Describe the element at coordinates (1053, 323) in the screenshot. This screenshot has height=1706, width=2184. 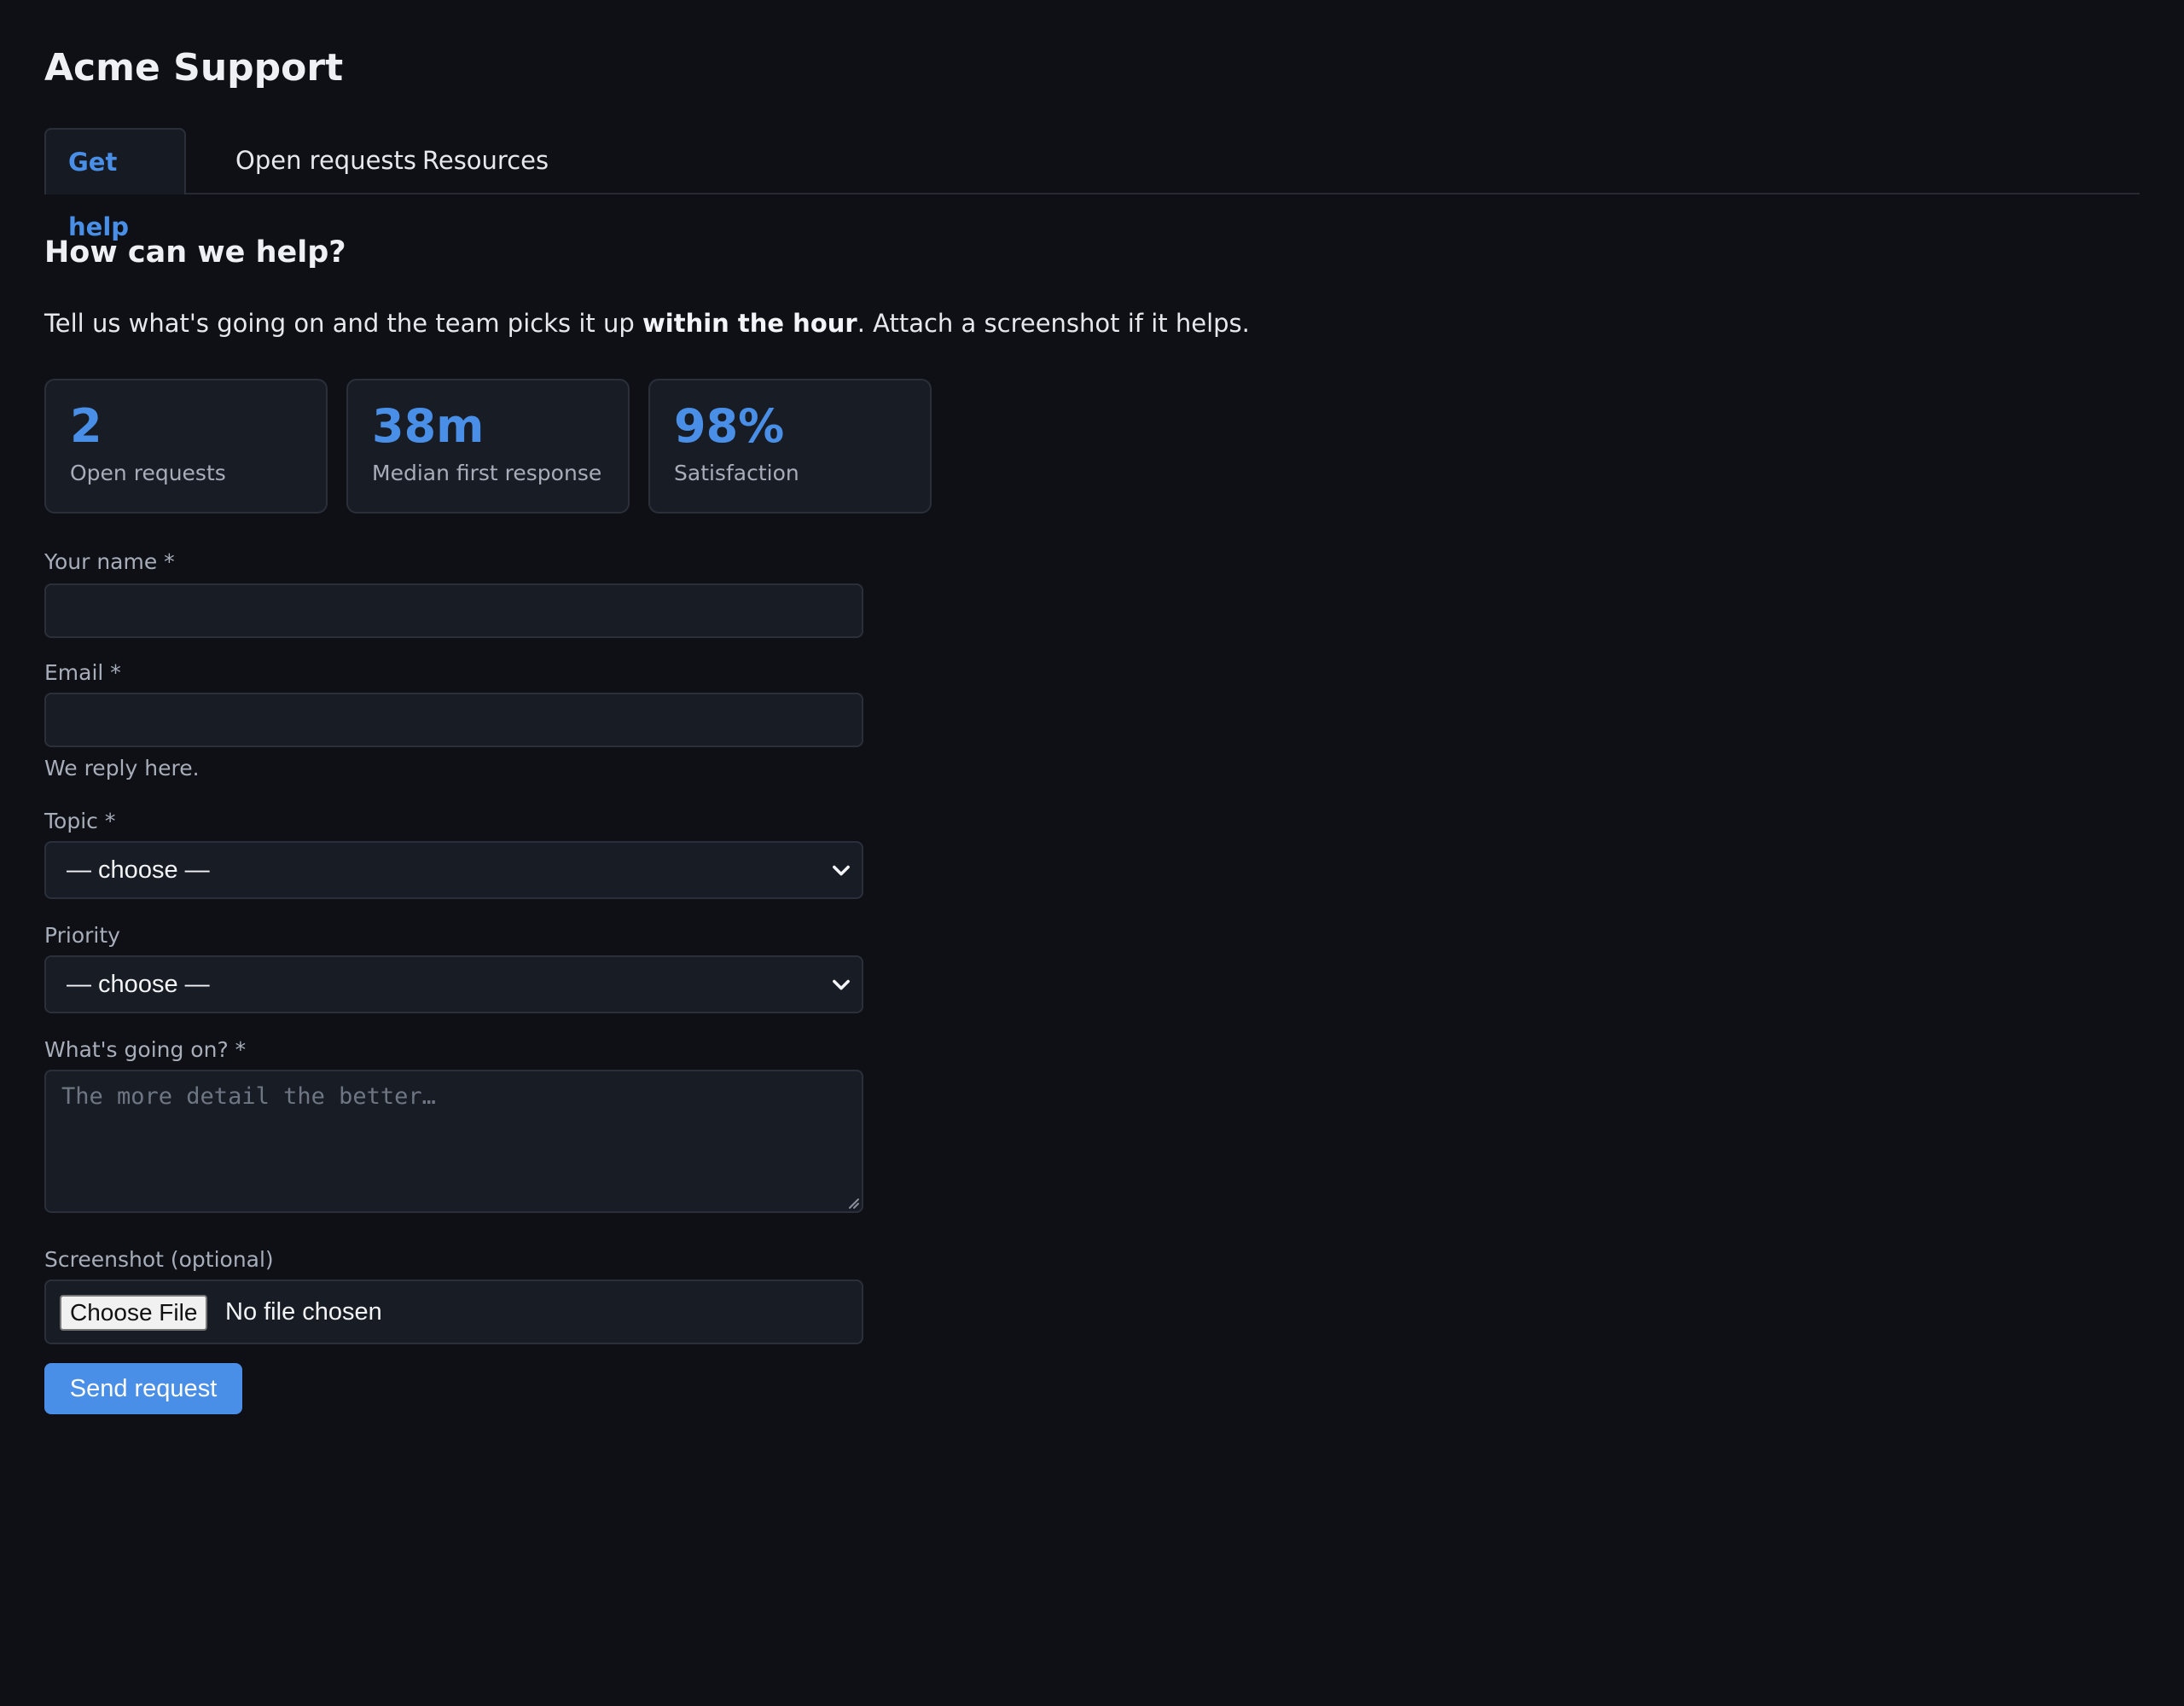
I see `intro-text-end: . Attach a screenshot if it helps.` at that location.